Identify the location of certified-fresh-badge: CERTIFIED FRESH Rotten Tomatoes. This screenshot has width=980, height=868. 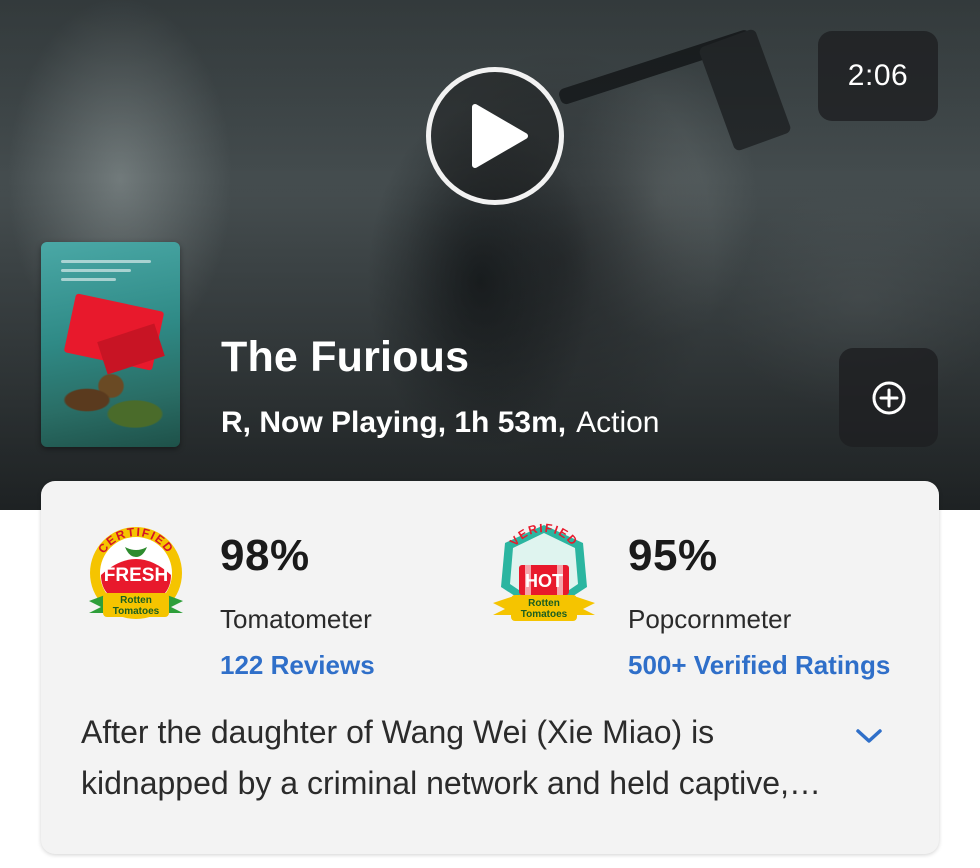
(136, 572).